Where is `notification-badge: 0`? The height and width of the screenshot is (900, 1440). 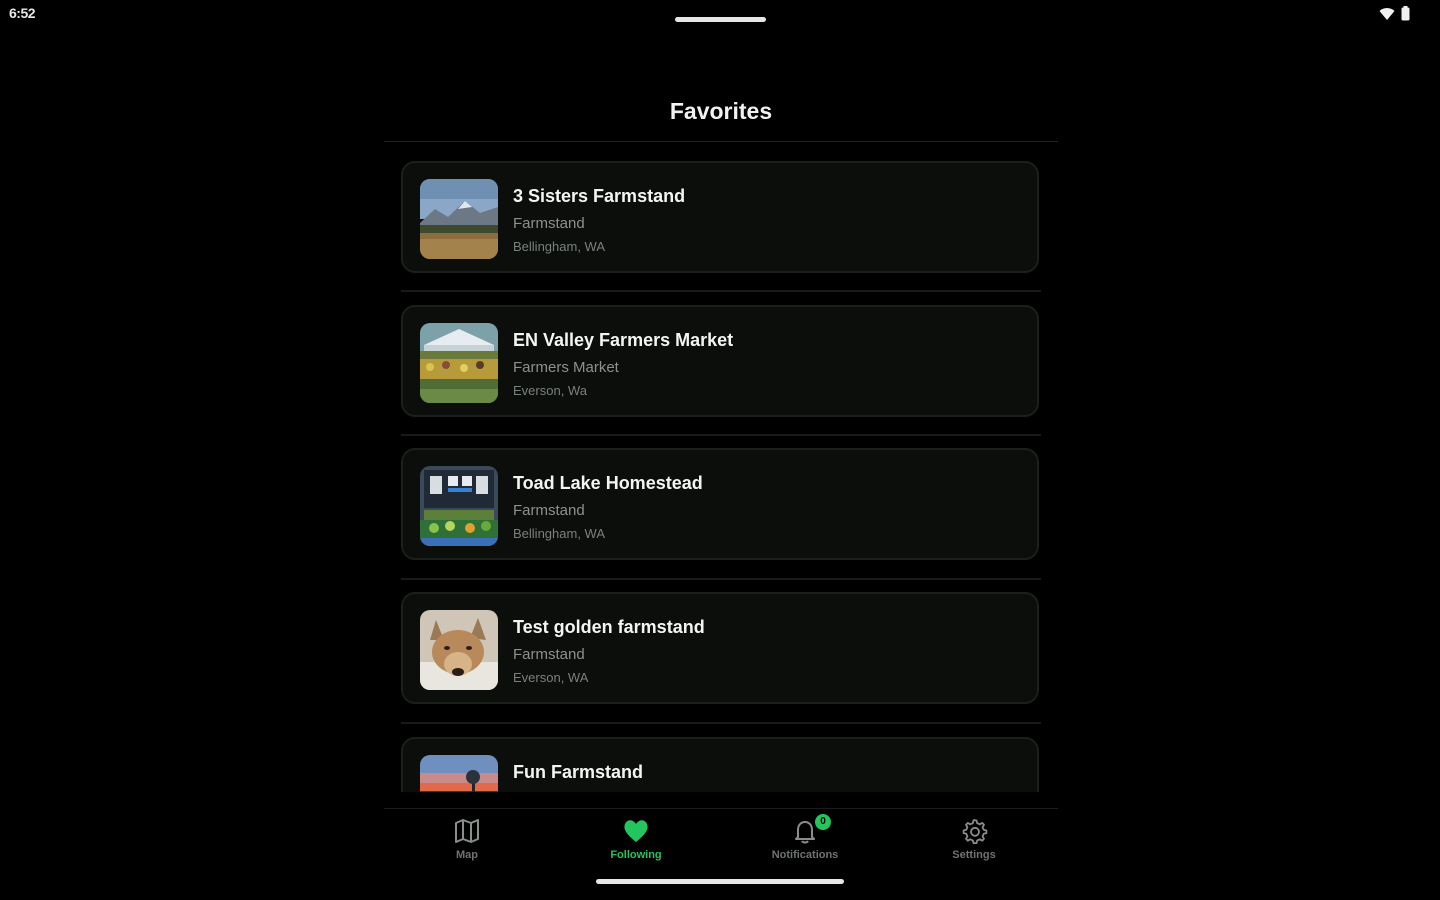 notification-badge: 0 is located at coordinates (823, 822).